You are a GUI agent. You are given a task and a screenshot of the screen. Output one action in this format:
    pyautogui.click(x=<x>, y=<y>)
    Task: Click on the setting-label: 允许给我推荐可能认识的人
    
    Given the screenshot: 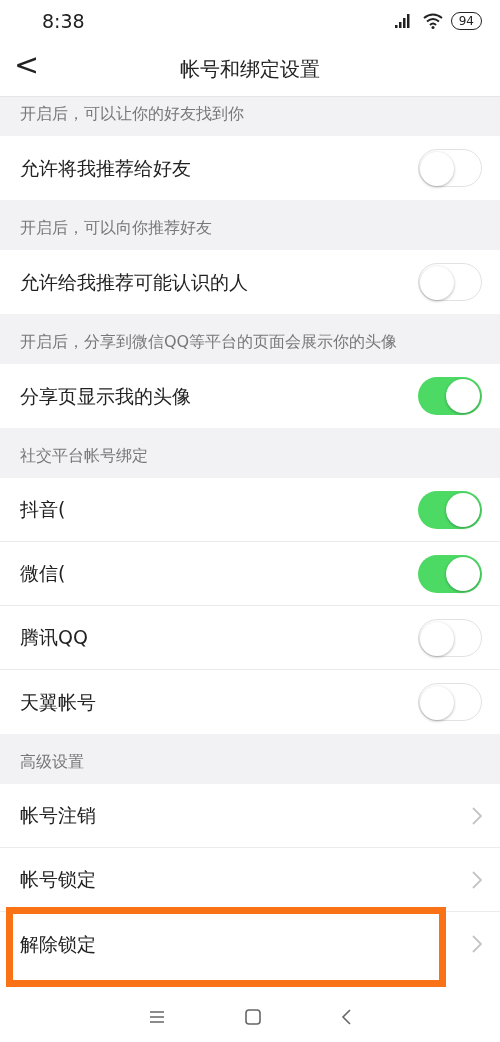 What is the action you would take?
    pyautogui.click(x=134, y=282)
    